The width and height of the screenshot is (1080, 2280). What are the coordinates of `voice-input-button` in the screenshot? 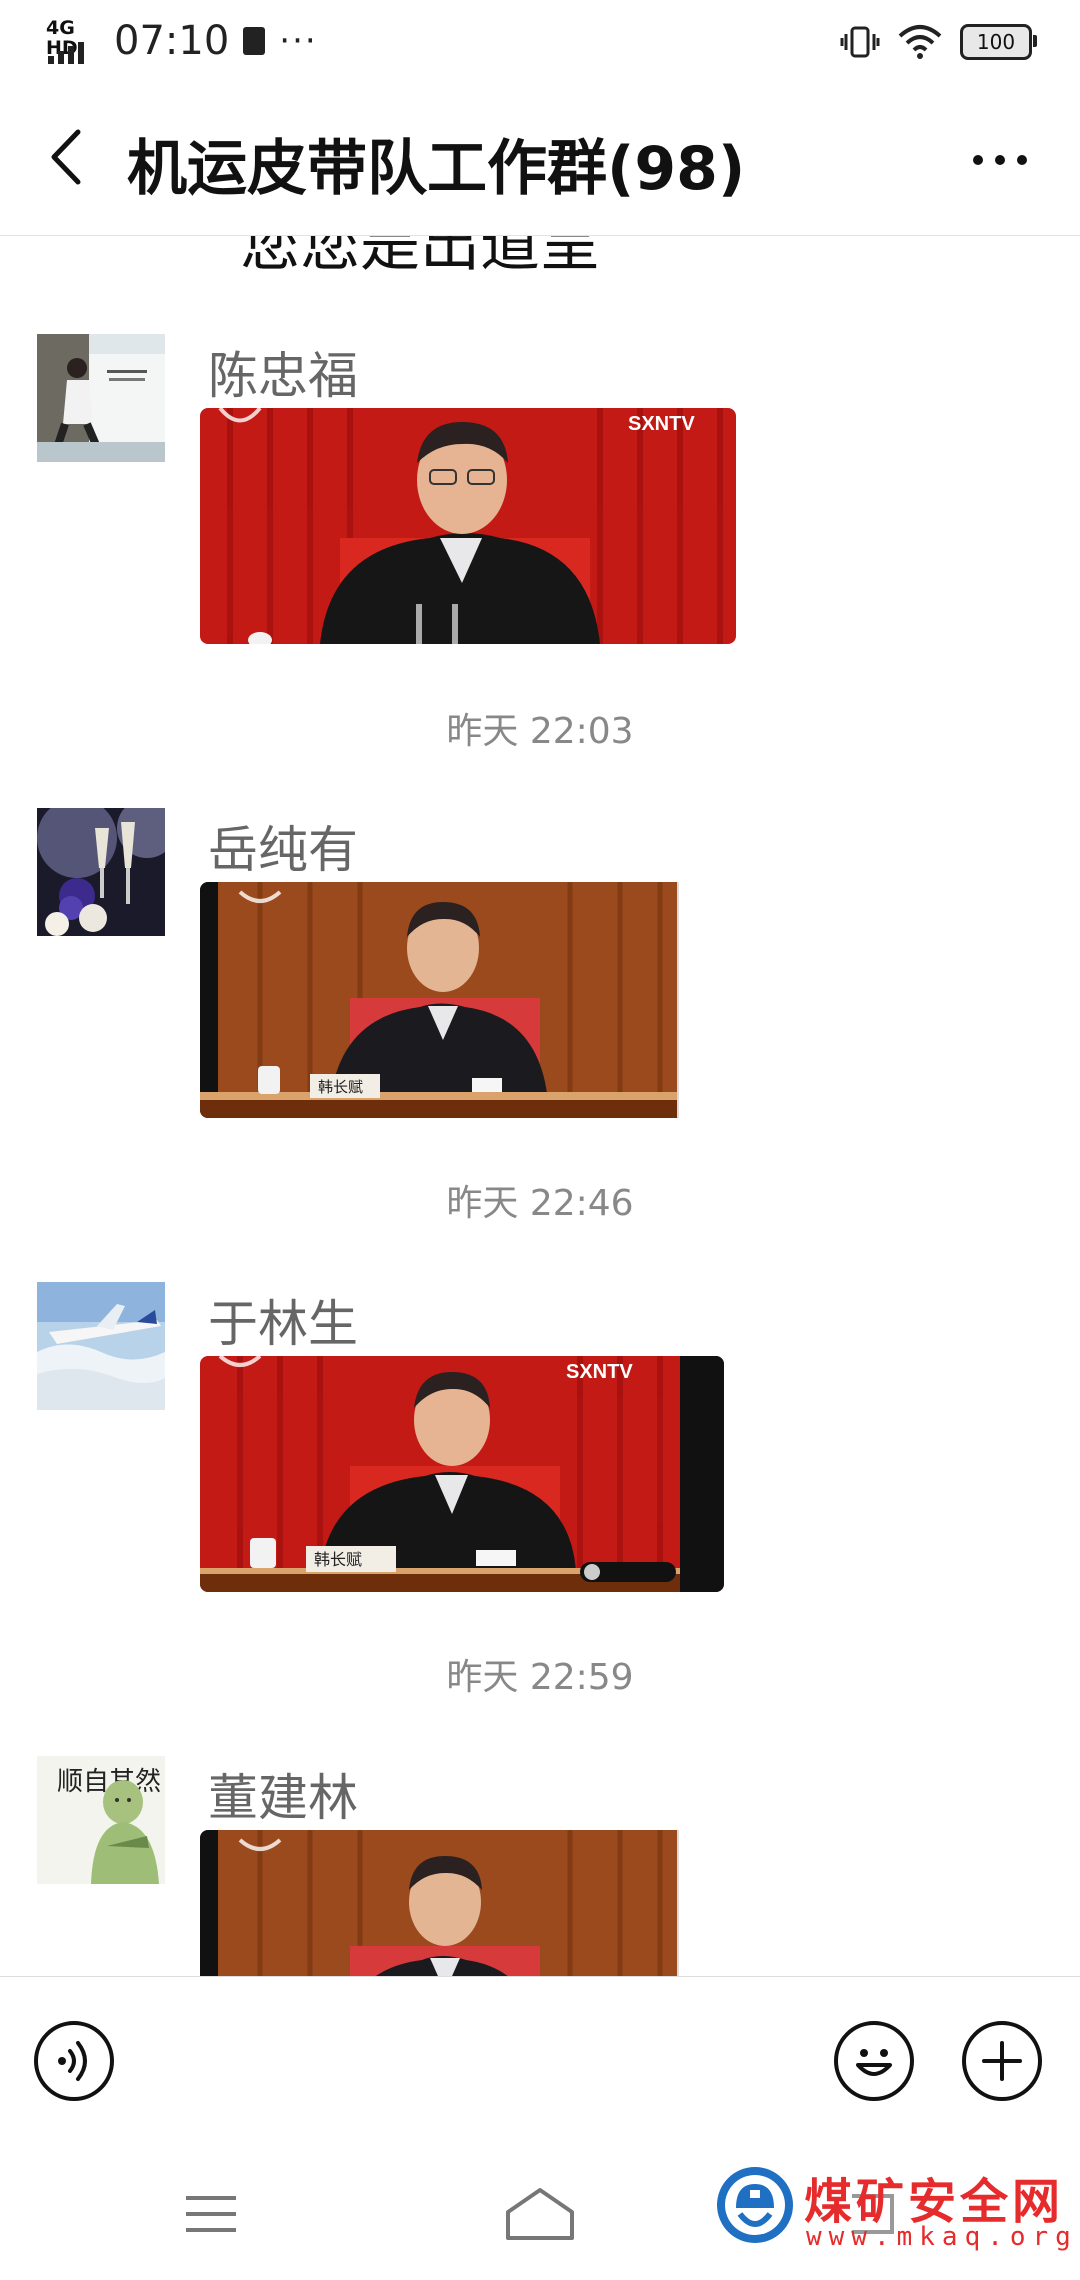 It's located at (74, 2061).